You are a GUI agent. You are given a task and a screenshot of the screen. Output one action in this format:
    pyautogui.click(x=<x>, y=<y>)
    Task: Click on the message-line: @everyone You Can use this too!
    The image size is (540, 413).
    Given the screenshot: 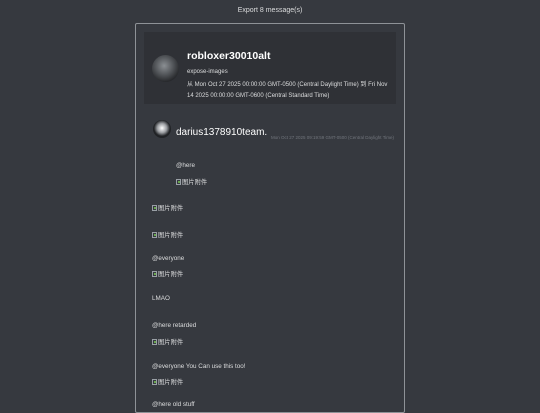 What is the action you would take?
    pyautogui.click(x=199, y=366)
    